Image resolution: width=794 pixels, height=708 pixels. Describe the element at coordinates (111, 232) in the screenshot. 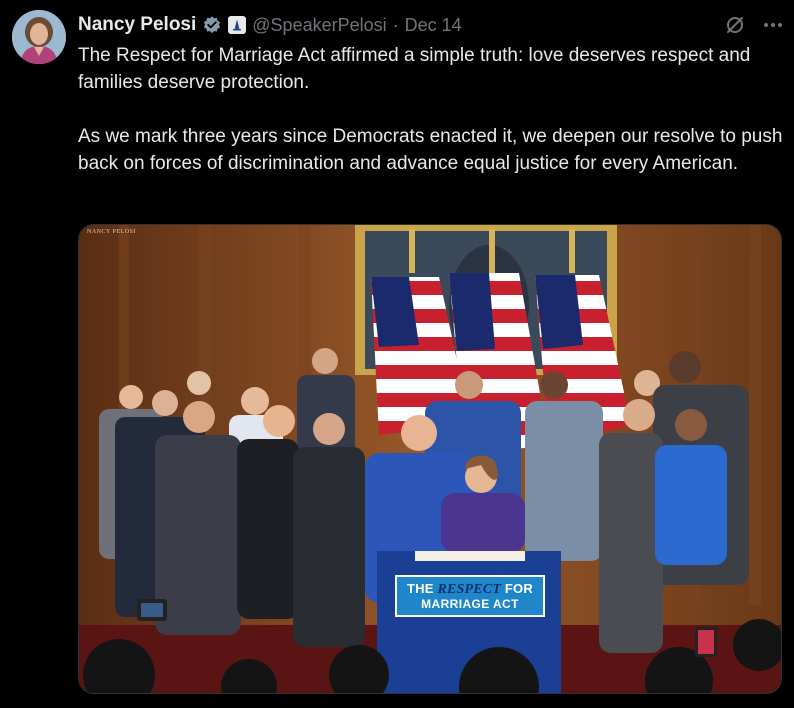

I see `photo-credit-watermark: NANCY PELOSI` at that location.